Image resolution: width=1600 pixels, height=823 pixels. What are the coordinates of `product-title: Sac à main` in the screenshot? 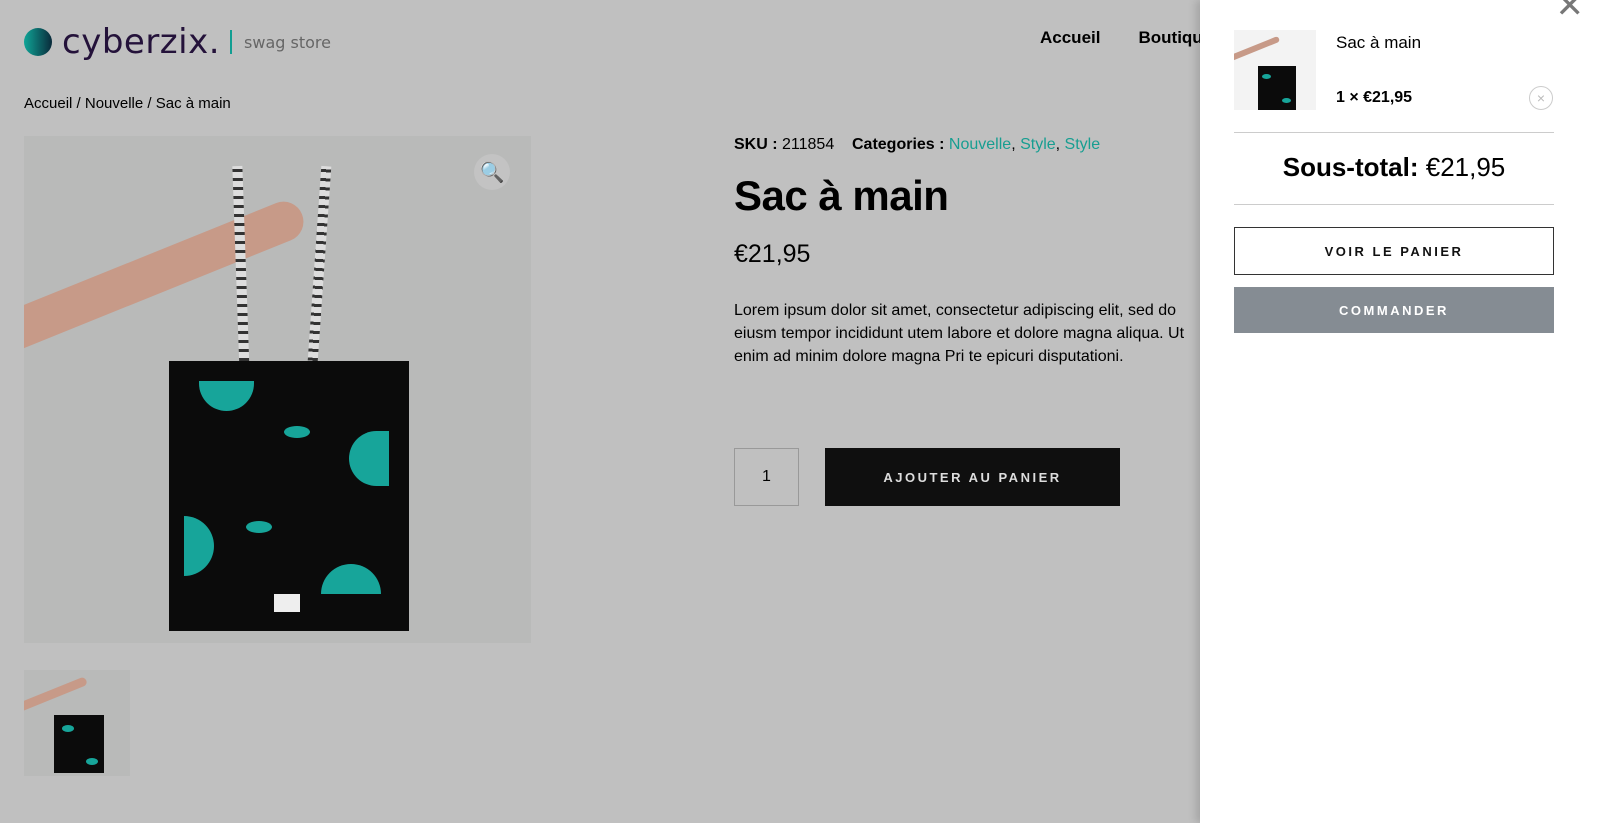 It's located at (841, 195).